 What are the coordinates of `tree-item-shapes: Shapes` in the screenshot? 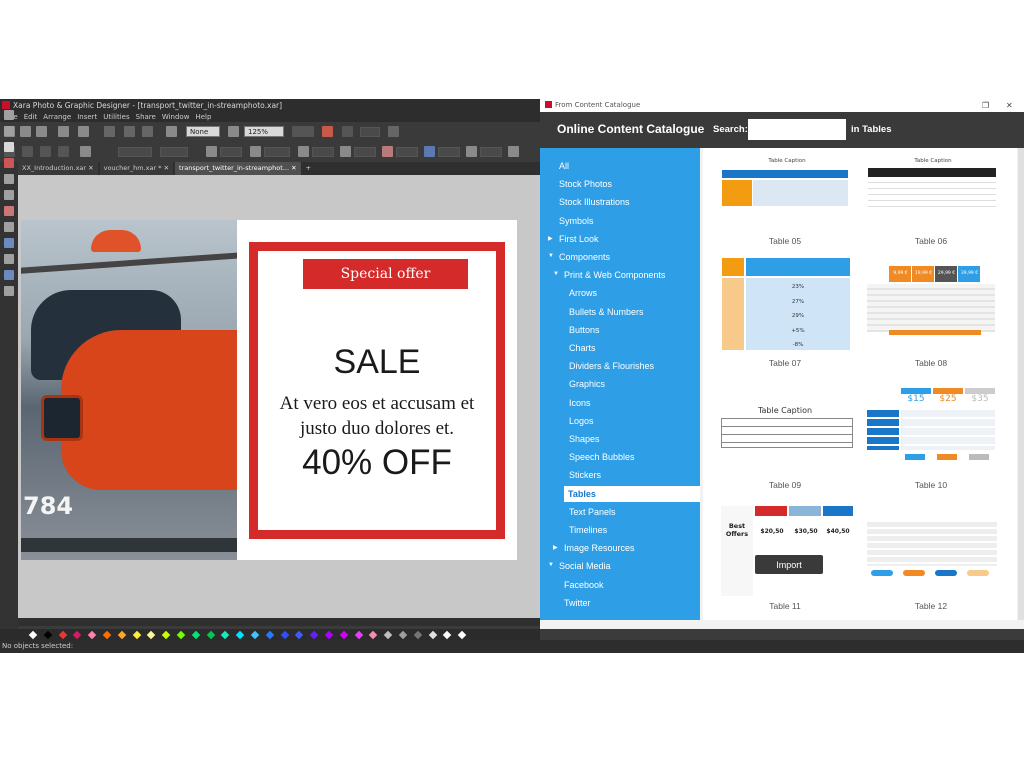 It's located at (584, 439).